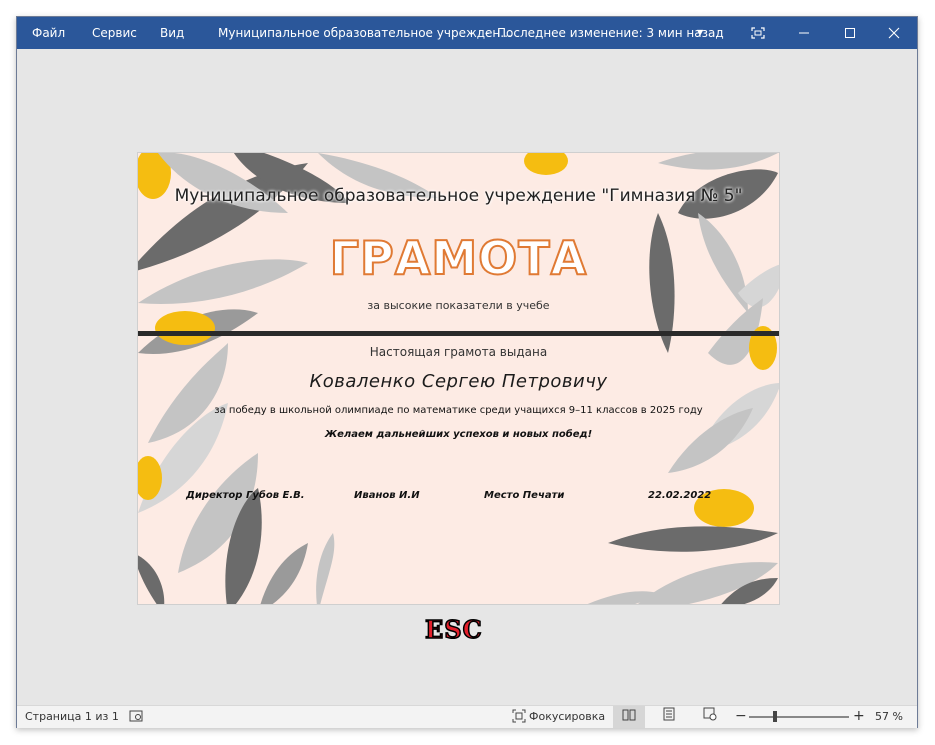 The image size is (935, 745). Describe the element at coordinates (700, 32) in the screenshot. I see `chevron-down-icon: ▼` at that location.